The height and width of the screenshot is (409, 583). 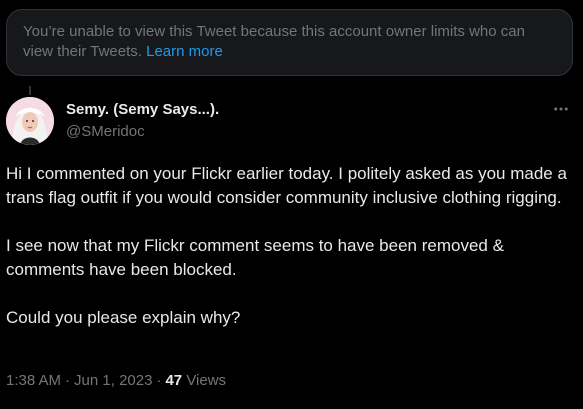 What do you see at coordinates (142, 121) in the screenshot?
I see `author-info: Semy. (Semy Says...). @SMeridoc` at bounding box center [142, 121].